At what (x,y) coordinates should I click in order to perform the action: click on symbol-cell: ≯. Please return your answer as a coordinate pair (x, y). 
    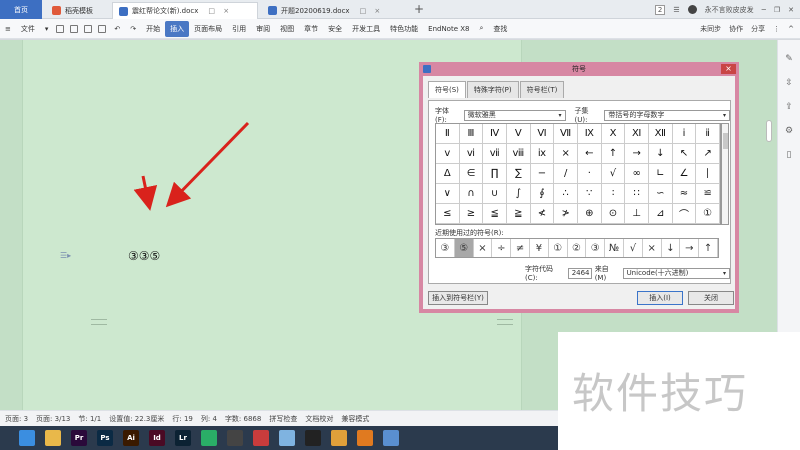
    Looking at the image, I should click on (566, 214).